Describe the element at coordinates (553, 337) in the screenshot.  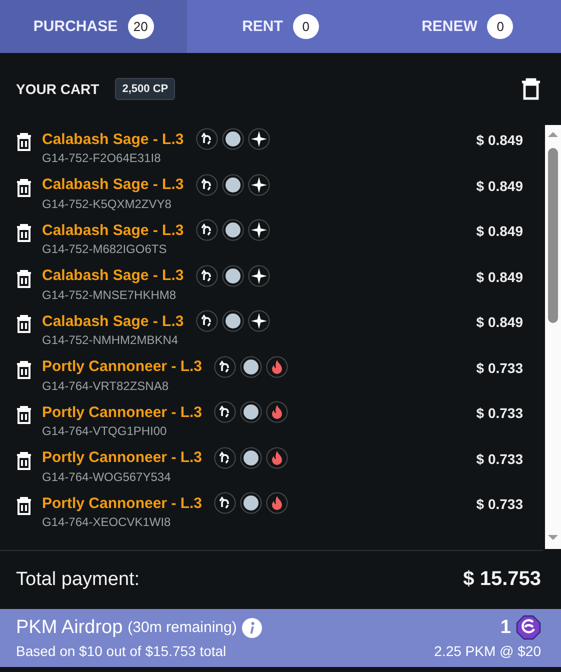
I see `scrollbar` at that location.